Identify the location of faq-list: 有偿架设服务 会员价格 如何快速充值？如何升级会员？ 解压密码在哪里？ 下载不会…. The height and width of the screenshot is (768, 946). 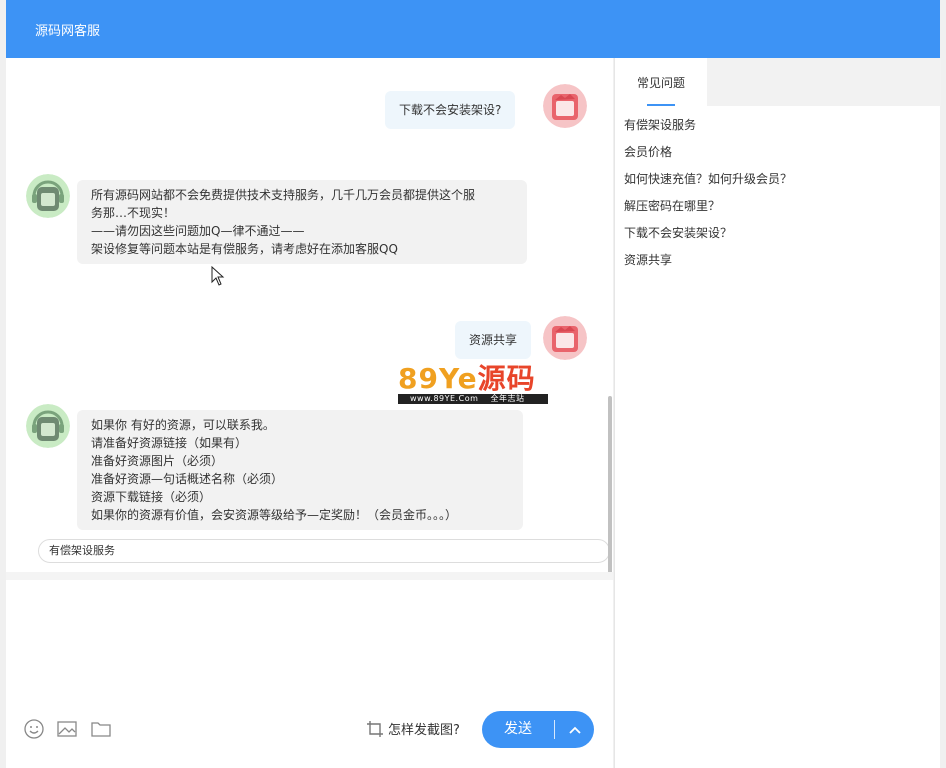
(708, 196).